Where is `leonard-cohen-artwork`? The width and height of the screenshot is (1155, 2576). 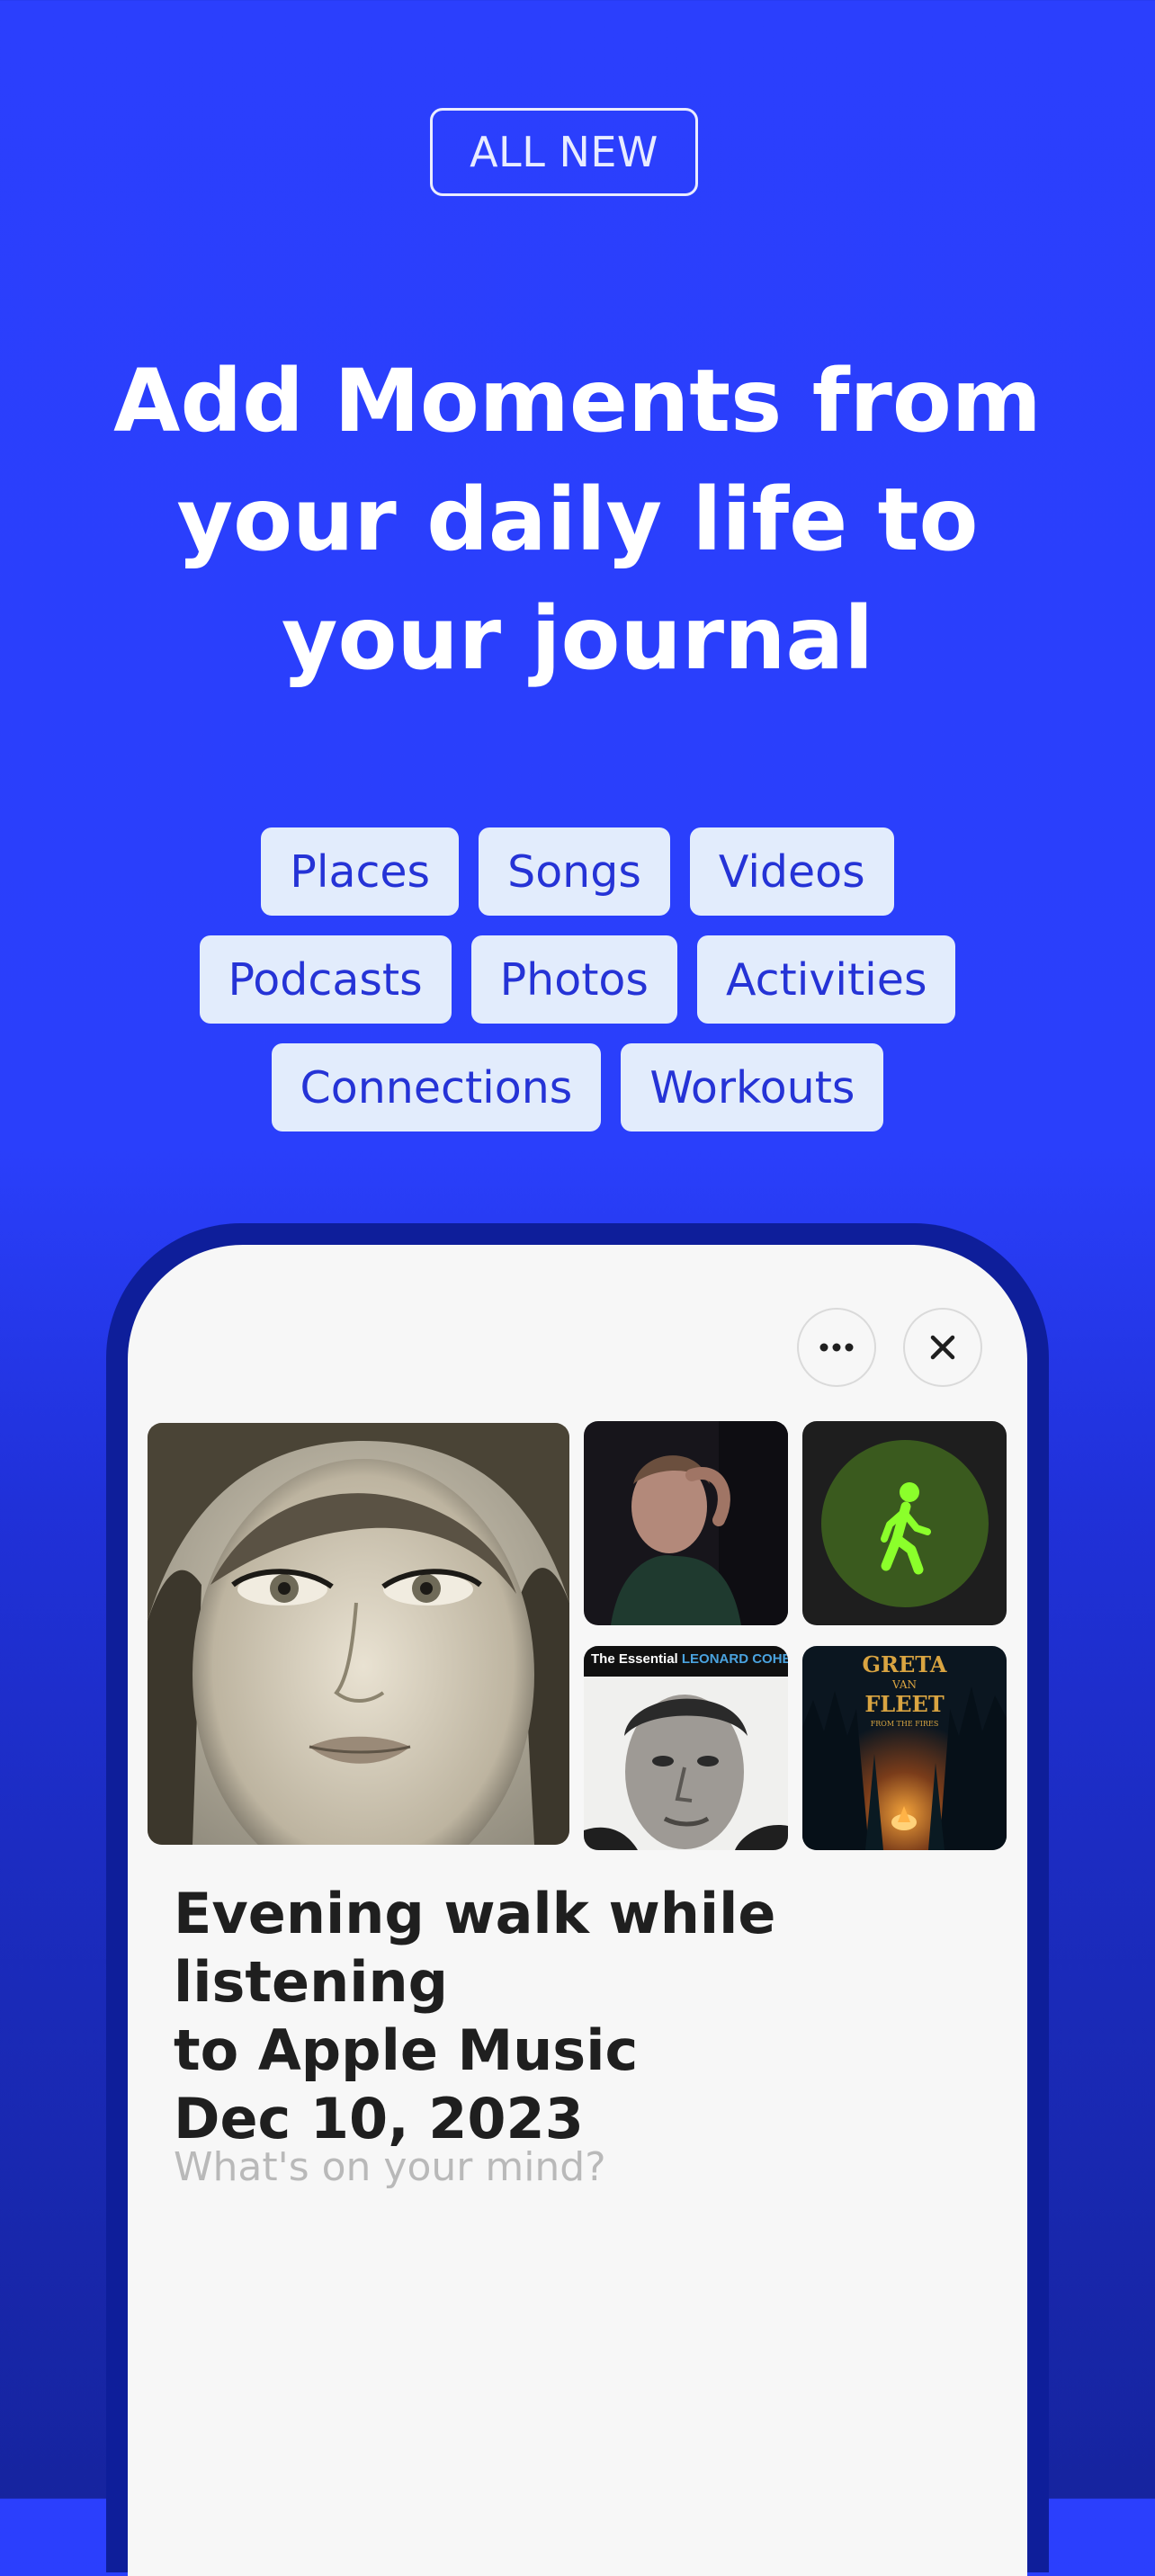 leonard-cohen-artwork is located at coordinates (686, 1748).